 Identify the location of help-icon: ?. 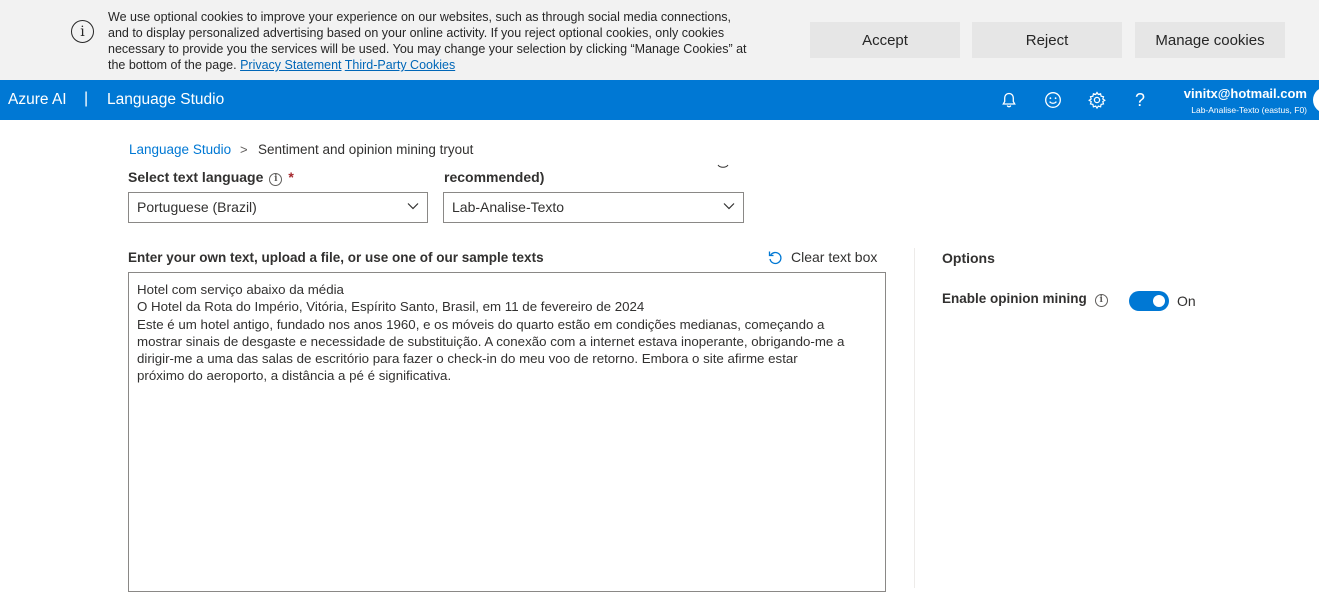
(1140, 100).